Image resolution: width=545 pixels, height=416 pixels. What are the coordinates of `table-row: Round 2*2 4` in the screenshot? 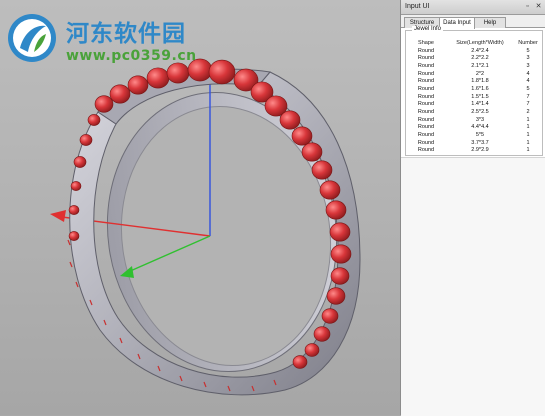 It's located at (474, 74).